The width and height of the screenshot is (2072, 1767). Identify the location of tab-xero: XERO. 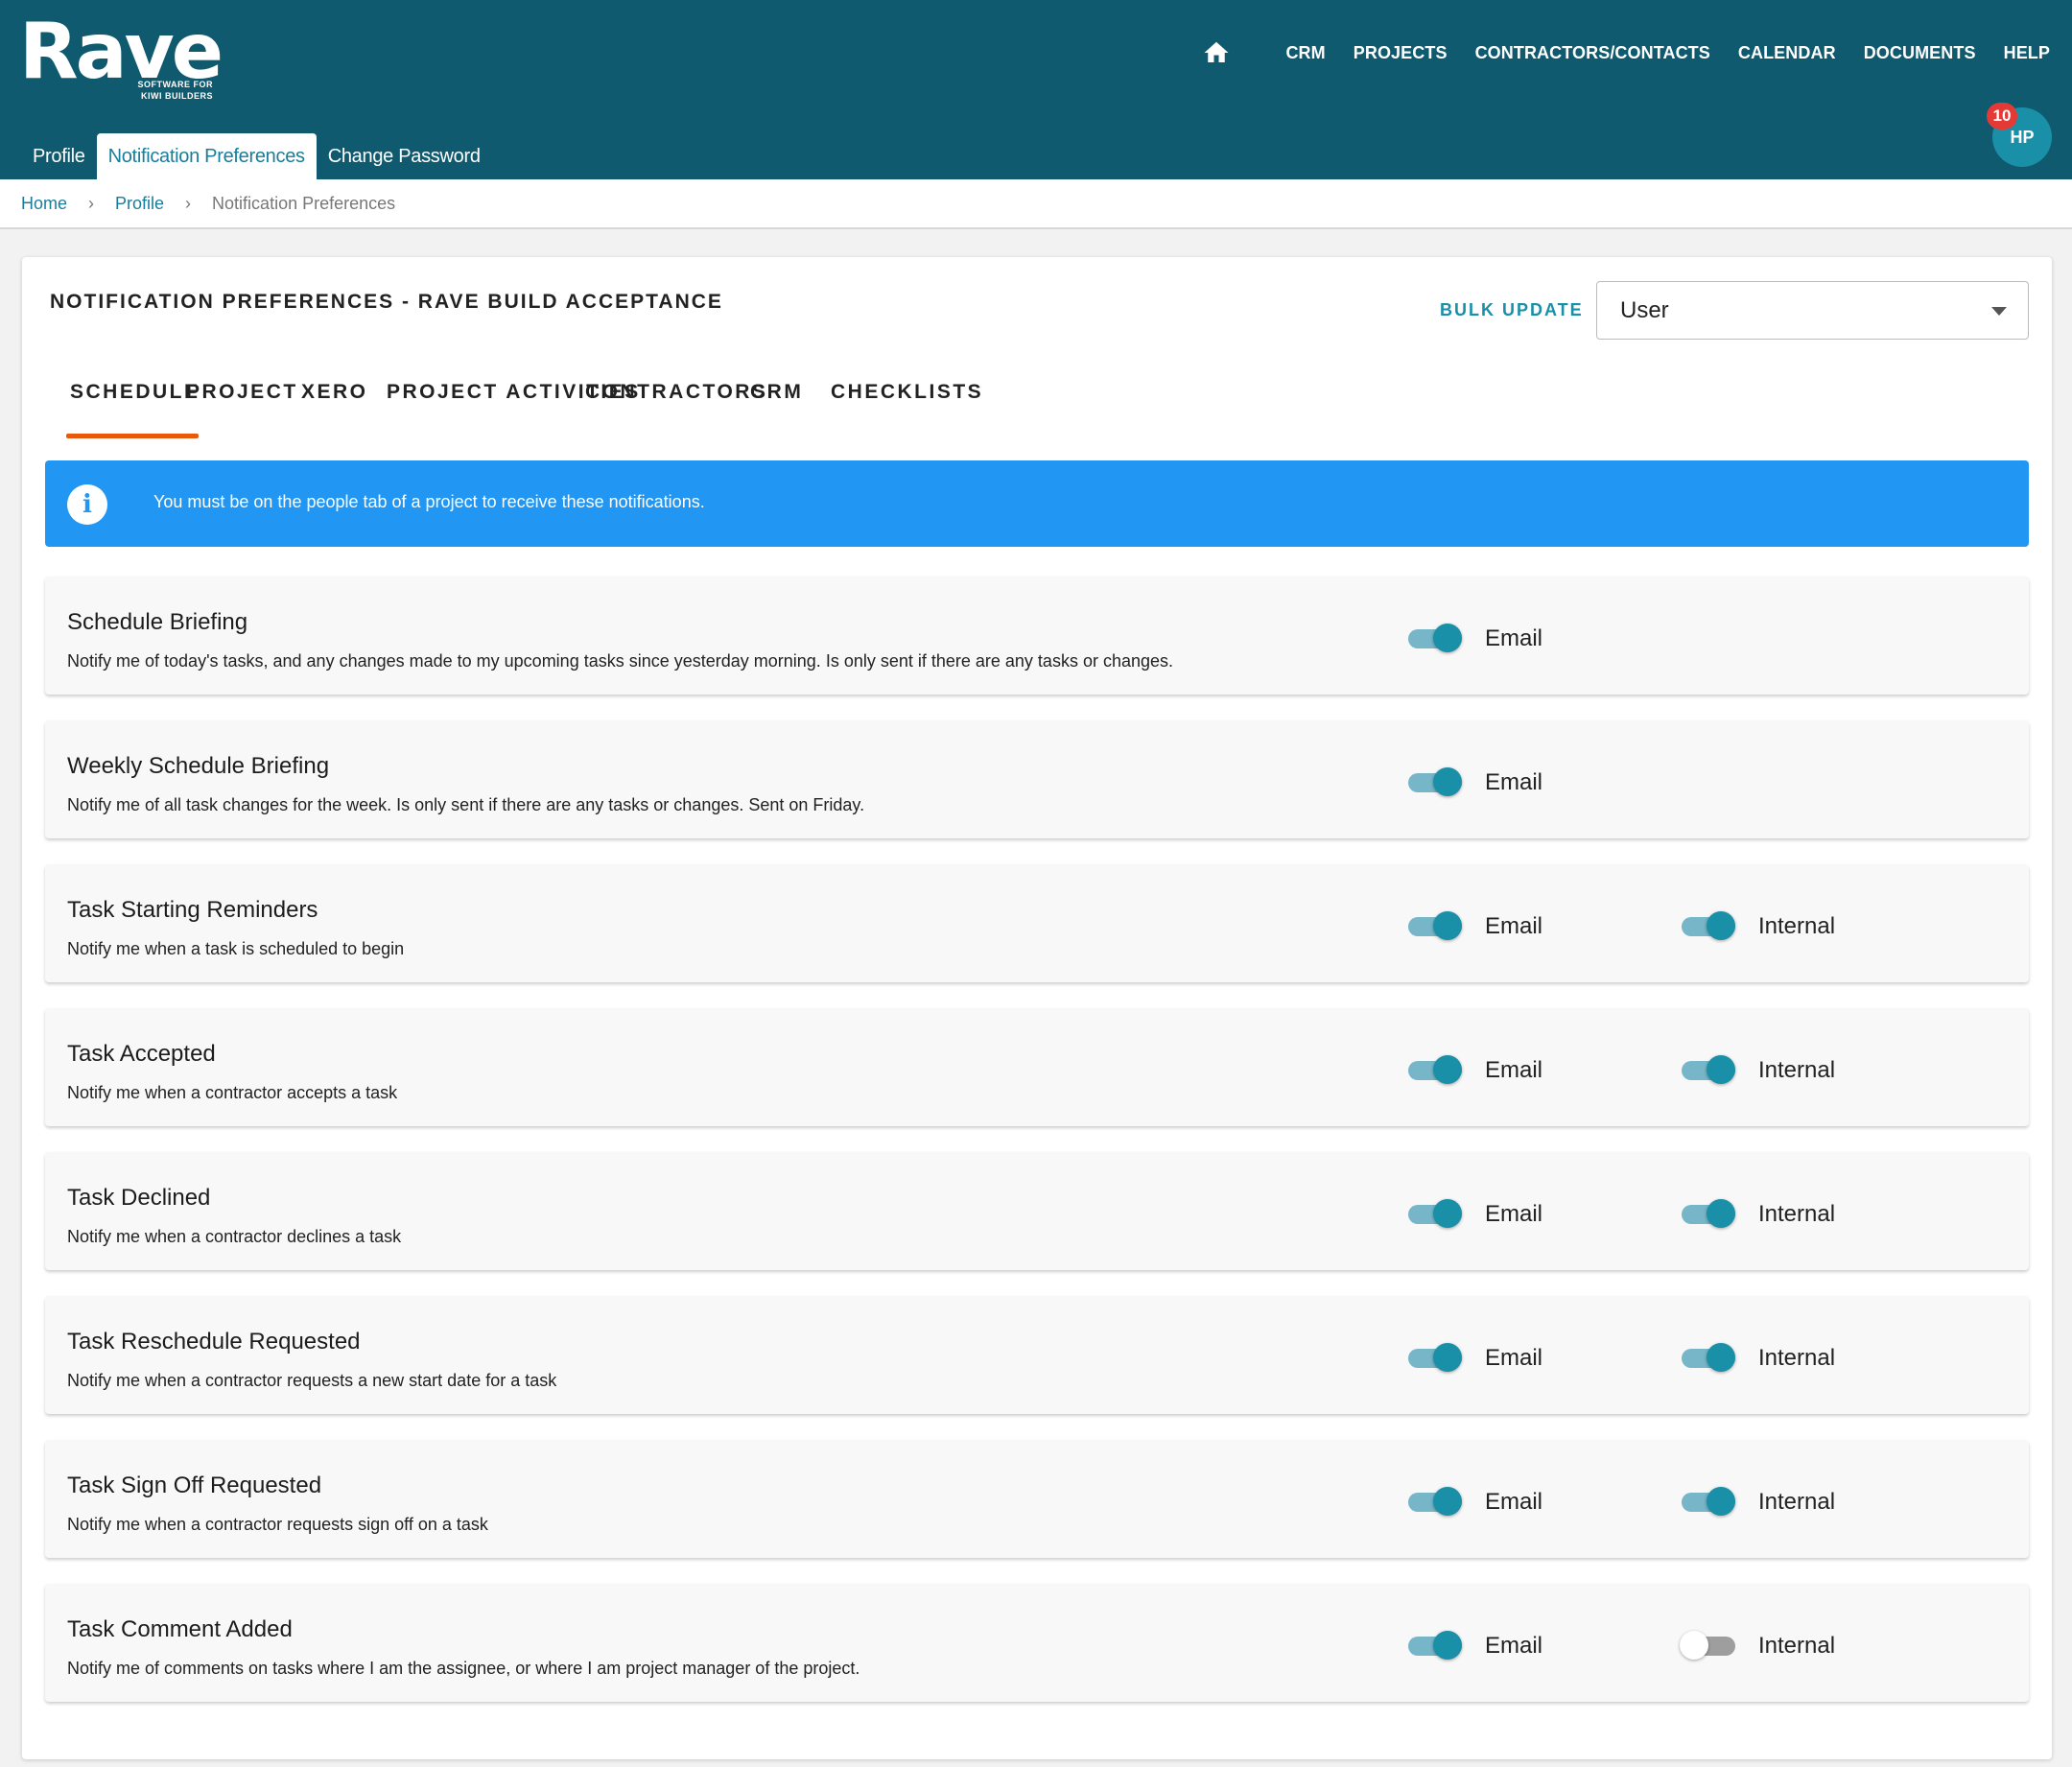
(334, 390).